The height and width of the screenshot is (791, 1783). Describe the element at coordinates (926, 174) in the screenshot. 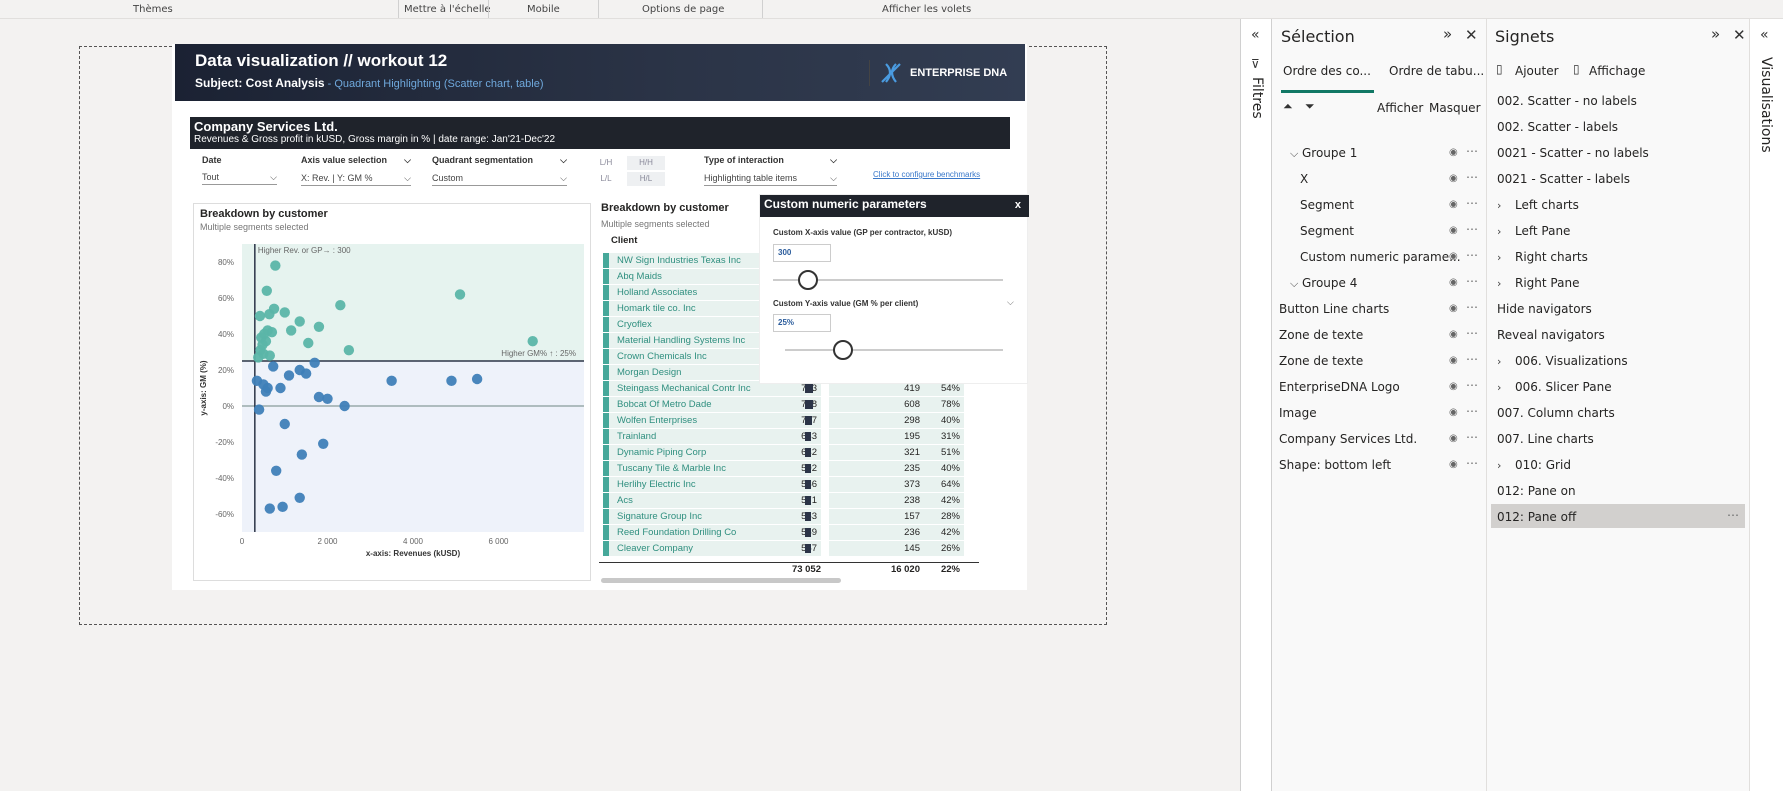

I see `benchmark-link: Click to configure benchmarks` at that location.